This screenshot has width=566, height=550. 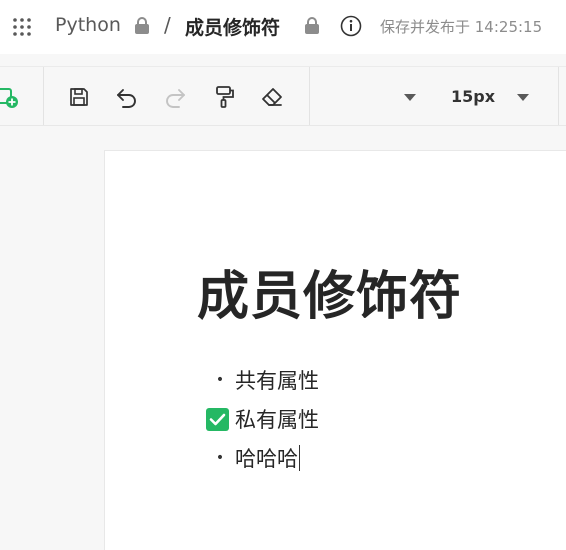 What do you see at coordinates (220, 419) in the screenshot?
I see `checkbox-checked-icon` at bounding box center [220, 419].